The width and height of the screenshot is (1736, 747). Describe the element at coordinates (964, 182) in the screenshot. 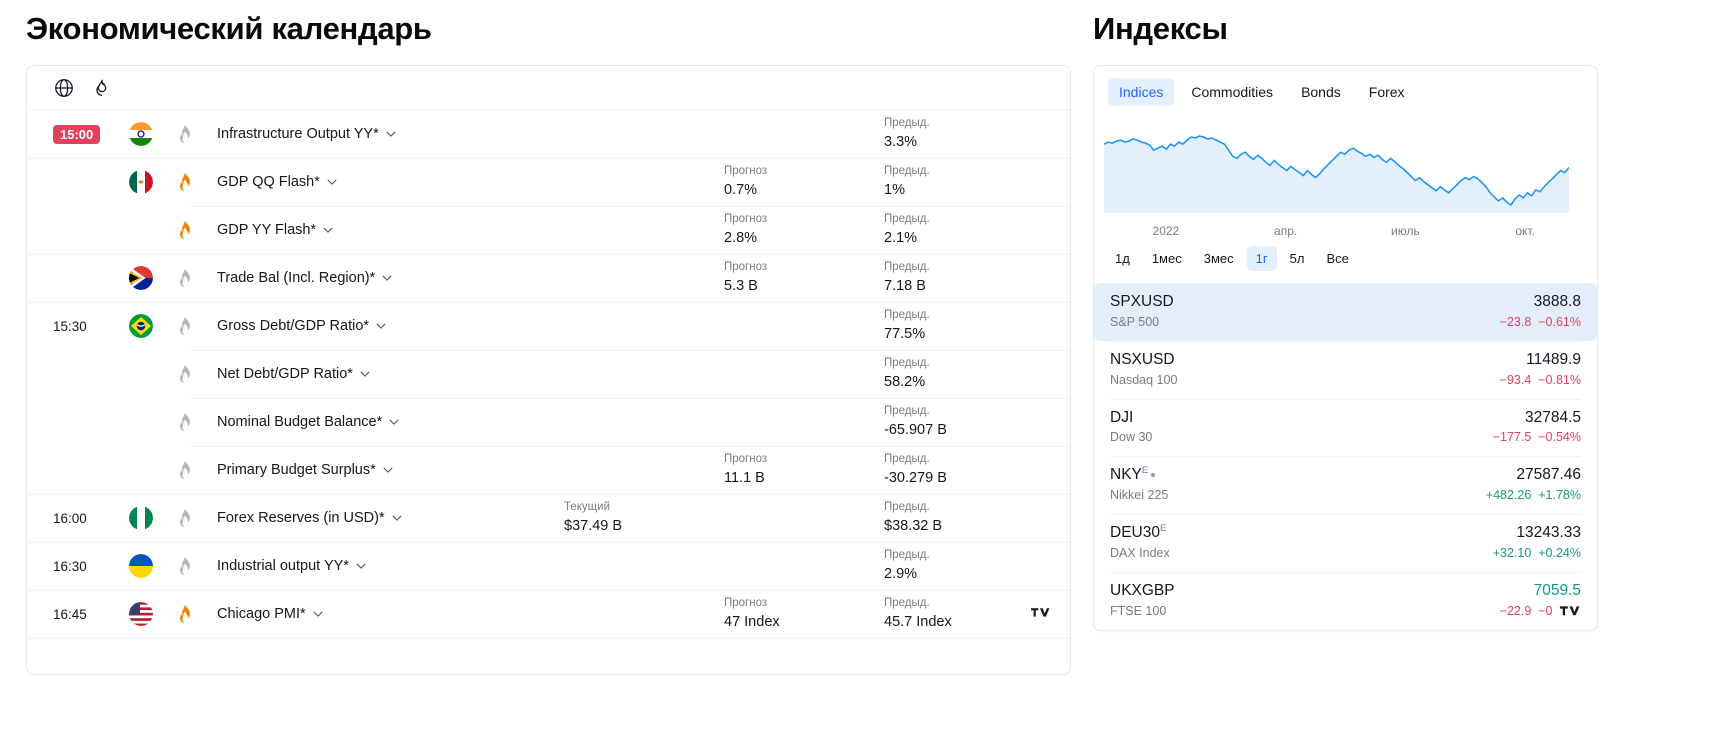

I see `previous-column: Предыд. 1%` at that location.